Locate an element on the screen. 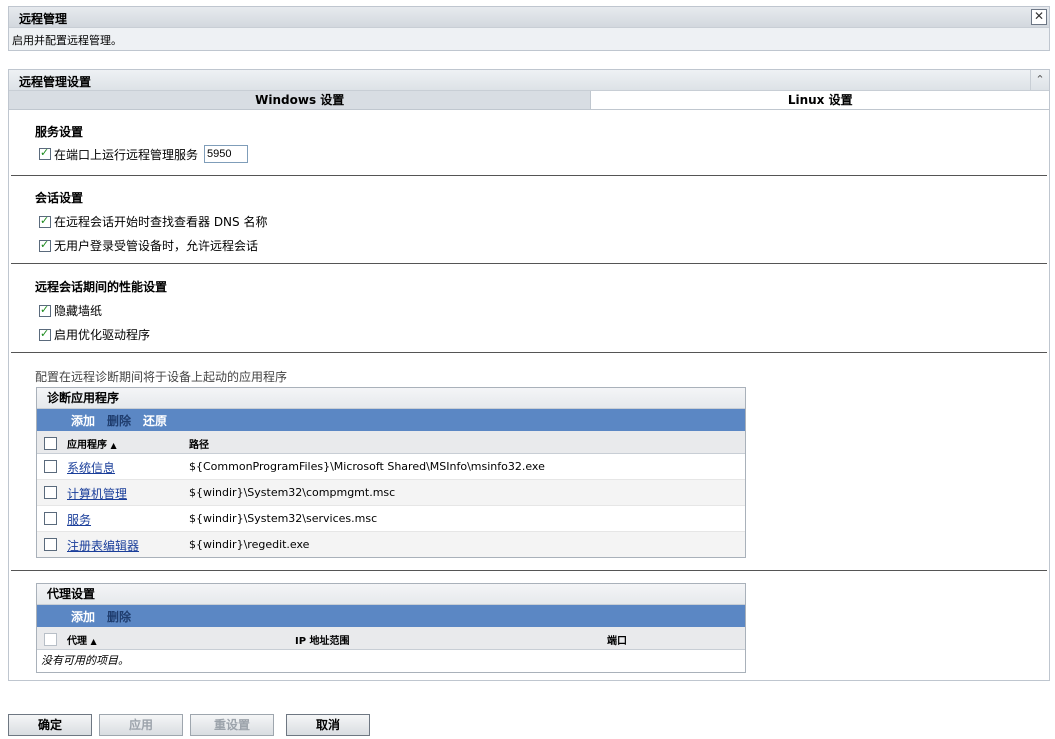 This screenshot has width=1055, height=739. ok-button: 确定 is located at coordinates (50, 725).